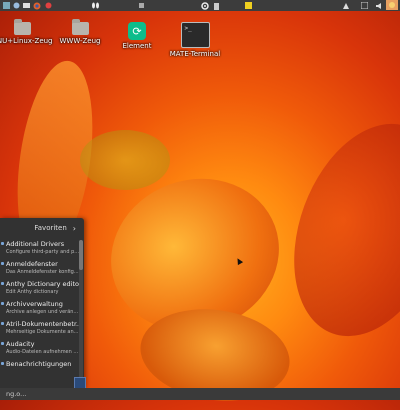 This screenshot has width=400, height=410. What do you see at coordinates (364, 5) in the screenshot?
I see `network-status-icon` at bounding box center [364, 5].